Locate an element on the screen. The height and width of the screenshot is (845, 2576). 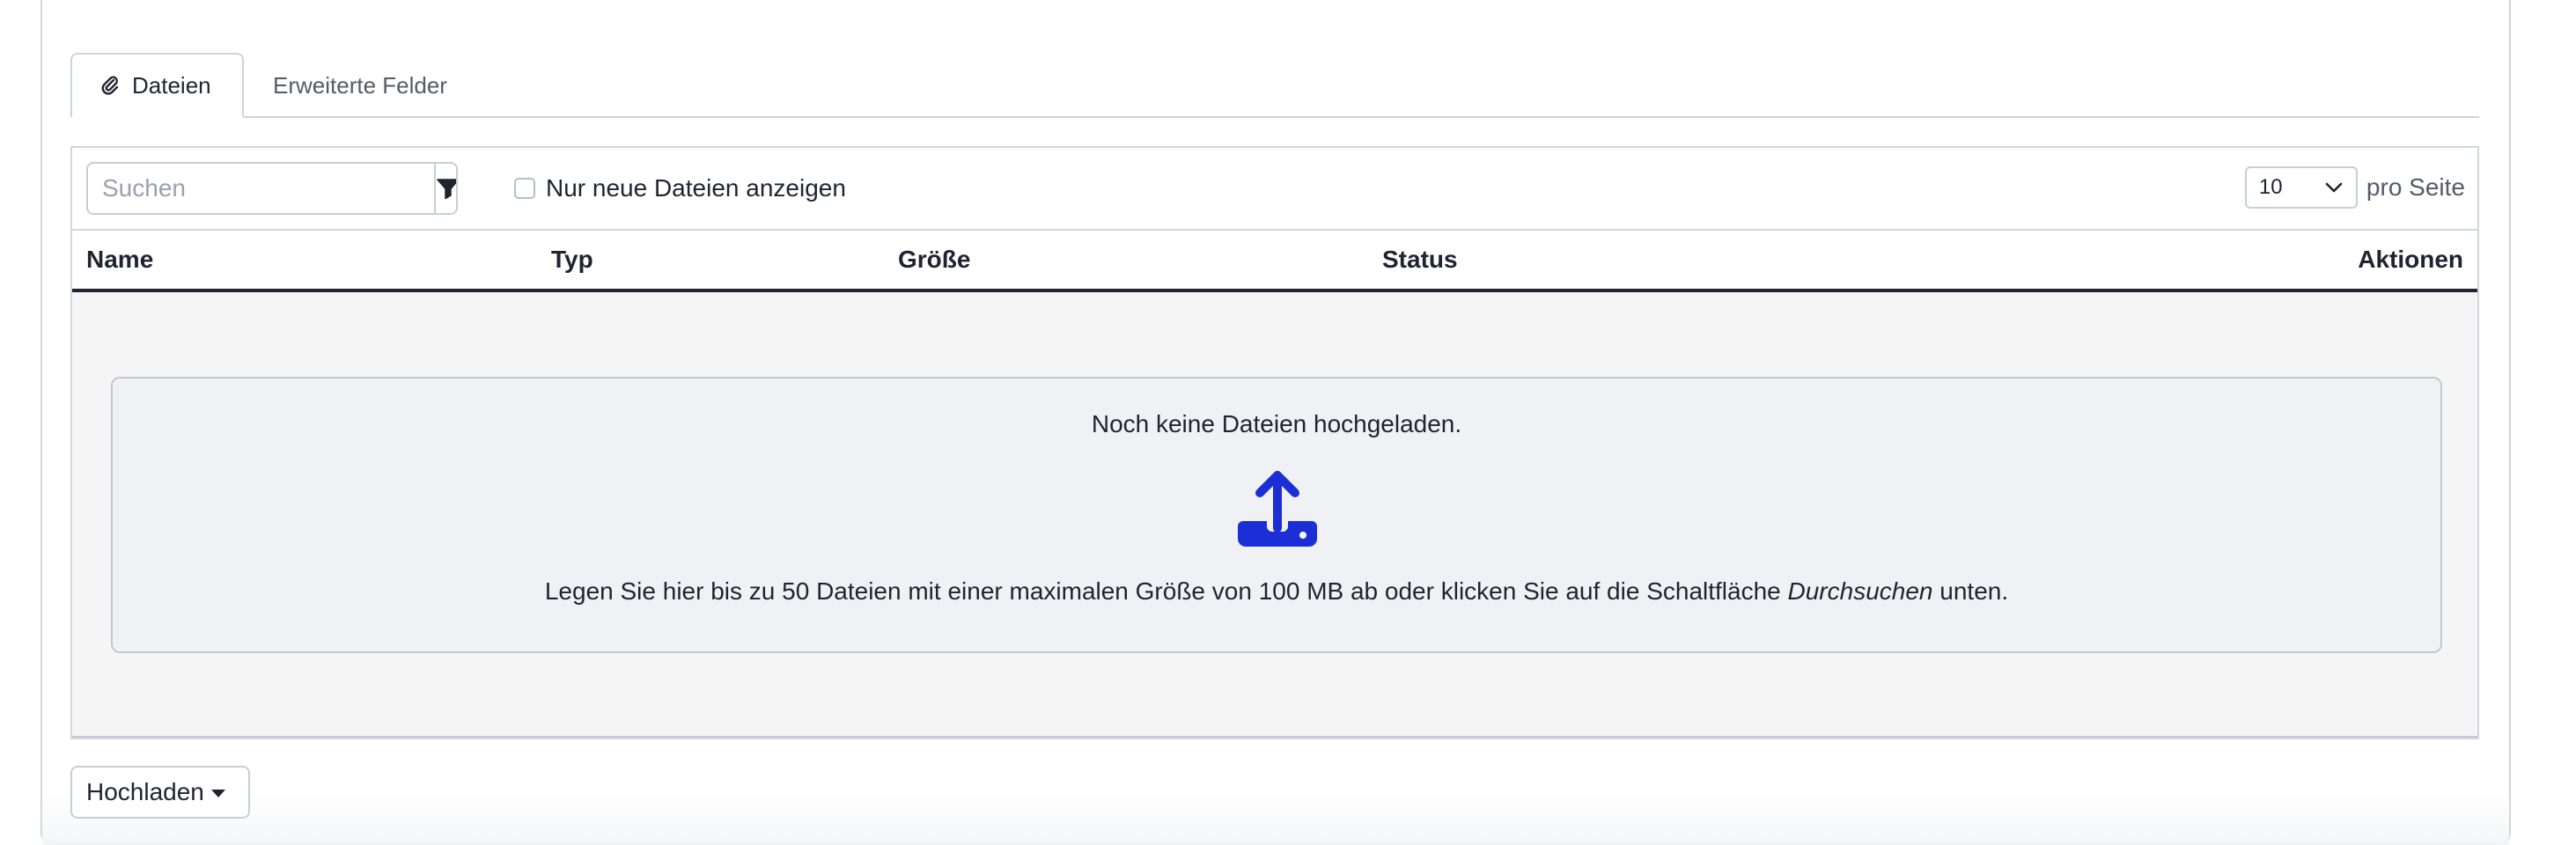
tab-files-label: Dateien is located at coordinates (172, 85).